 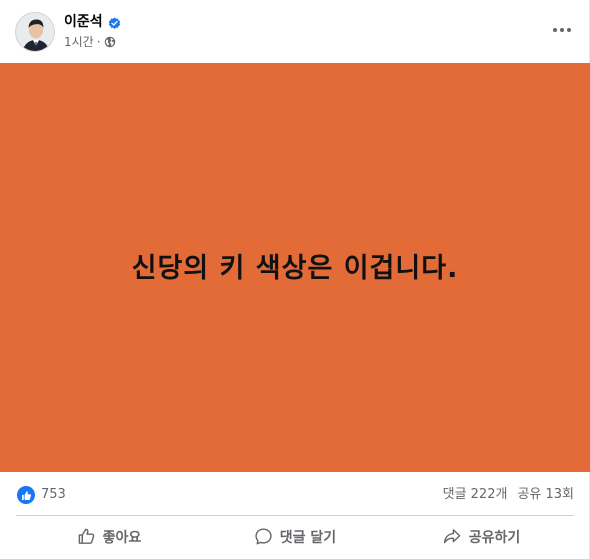 What do you see at coordinates (86, 536) in the screenshot?
I see `thumbs-up-icon` at bounding box center [86, 536].